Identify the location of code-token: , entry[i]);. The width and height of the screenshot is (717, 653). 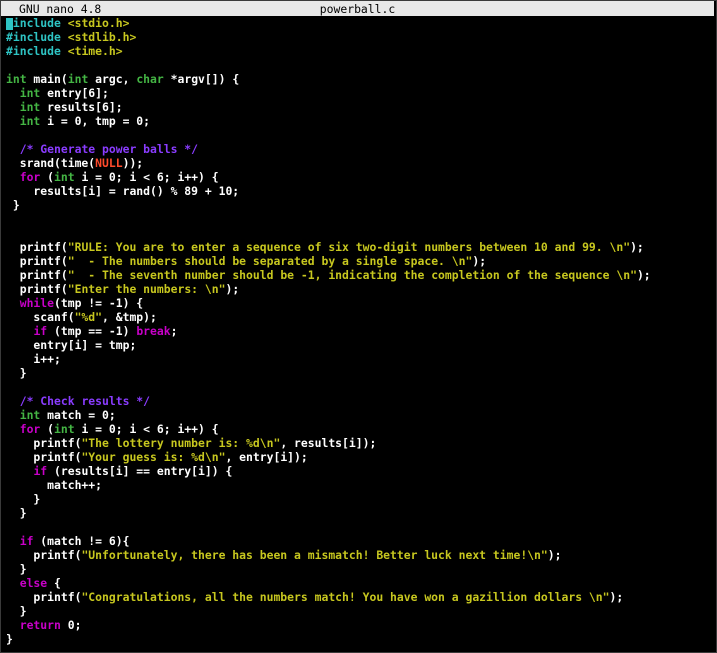
(266, 457).